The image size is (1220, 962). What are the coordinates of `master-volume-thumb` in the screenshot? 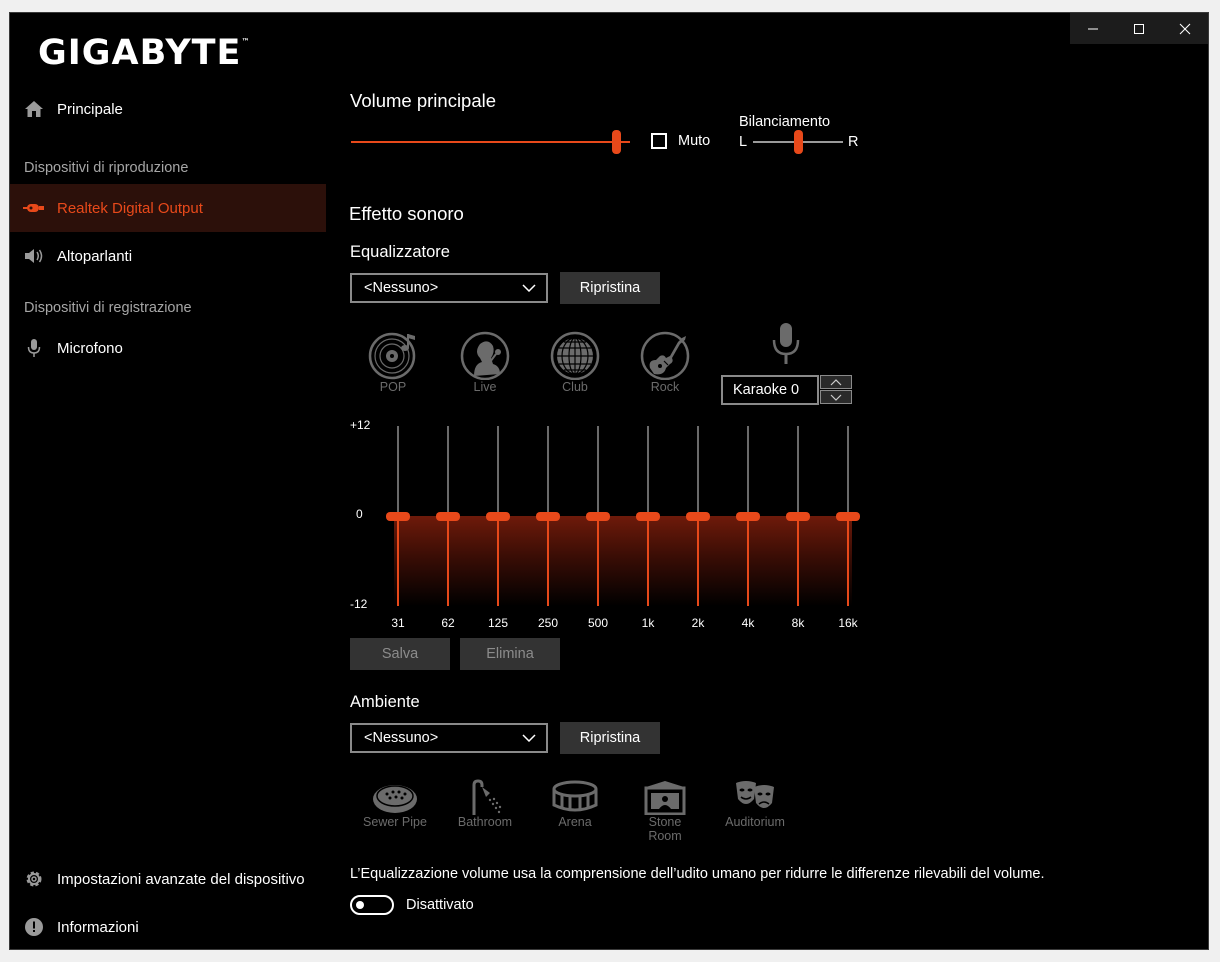 It's located at (617, 142).